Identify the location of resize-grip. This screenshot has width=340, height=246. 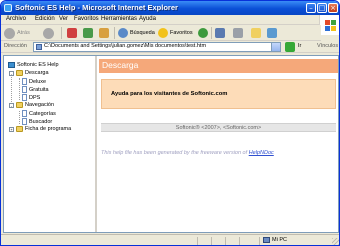
(335, 241).